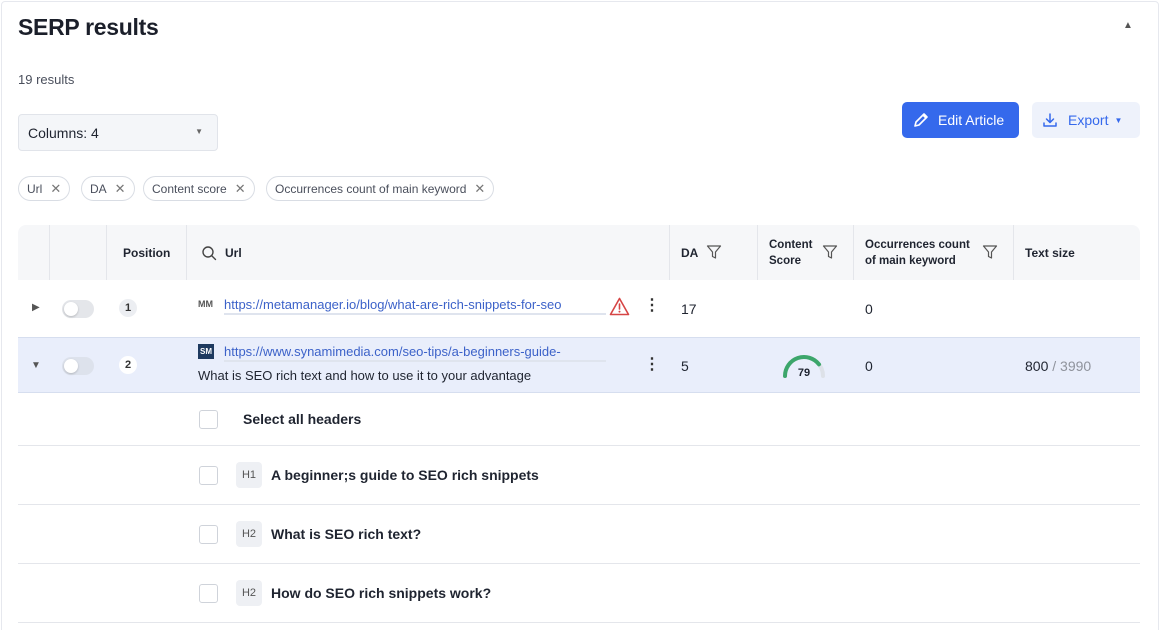 Image resolution: width=1160 pixels, height=630 pixels. I want to click on filter-chip-occurrences: Occurrences count of main keyword ✕, so click(380, 188).